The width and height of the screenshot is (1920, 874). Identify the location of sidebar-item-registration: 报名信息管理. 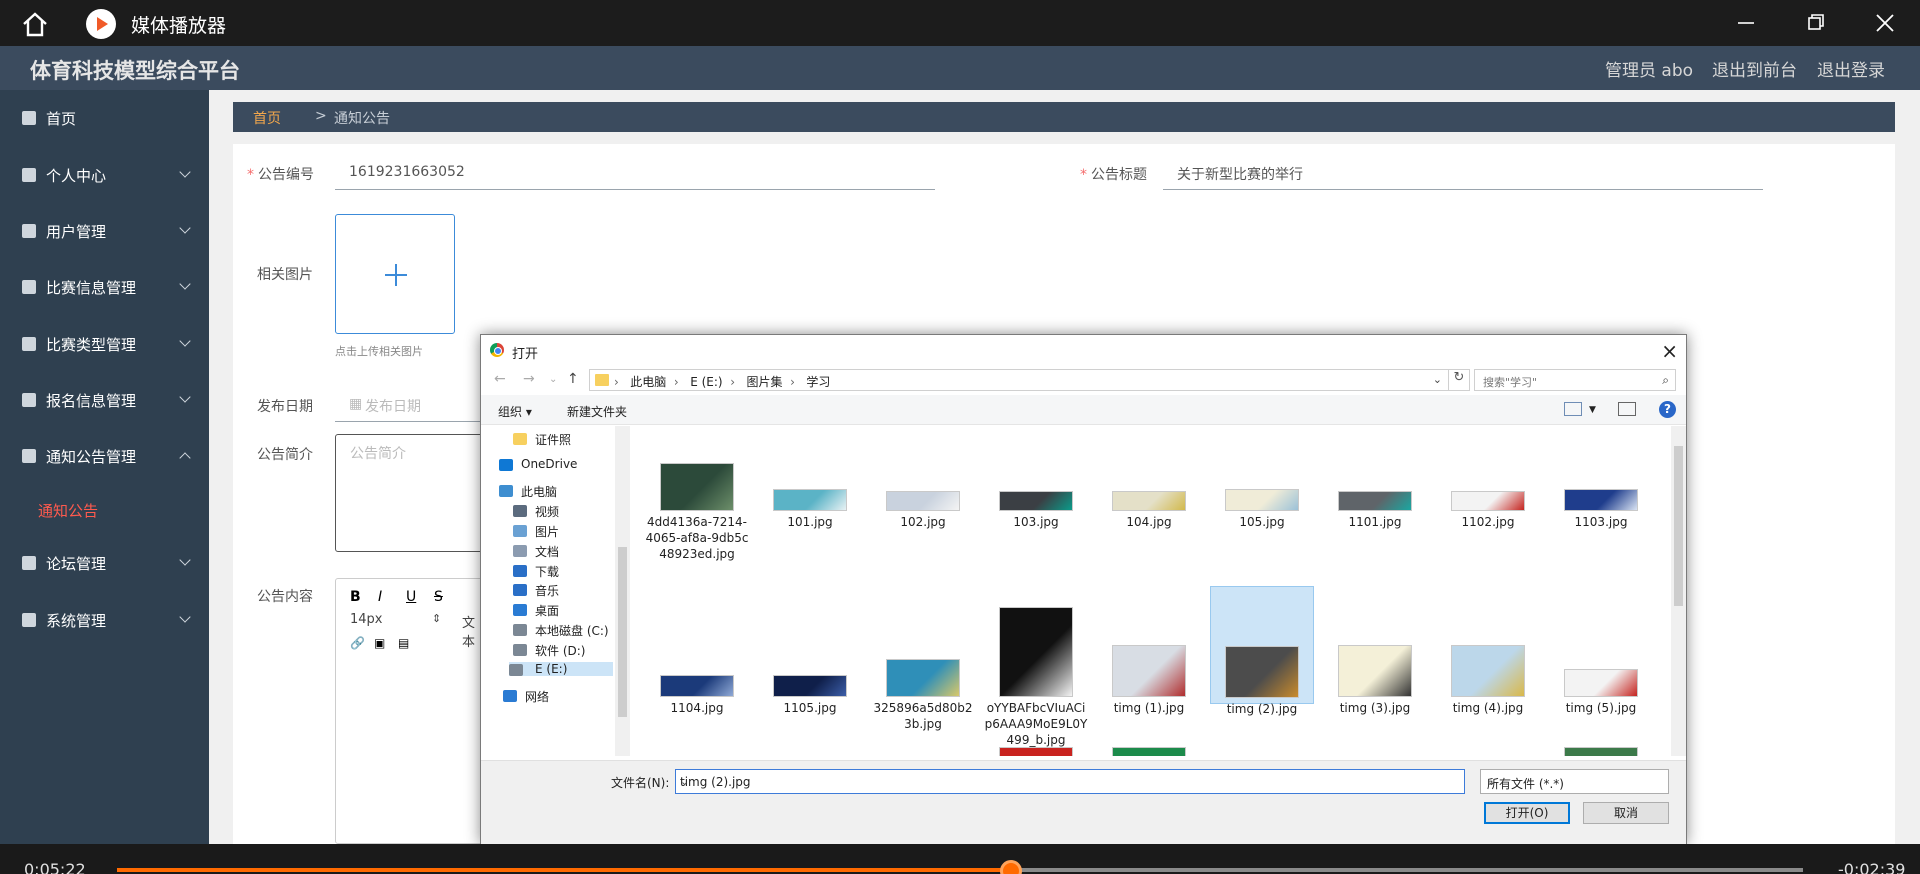
(104, 400).